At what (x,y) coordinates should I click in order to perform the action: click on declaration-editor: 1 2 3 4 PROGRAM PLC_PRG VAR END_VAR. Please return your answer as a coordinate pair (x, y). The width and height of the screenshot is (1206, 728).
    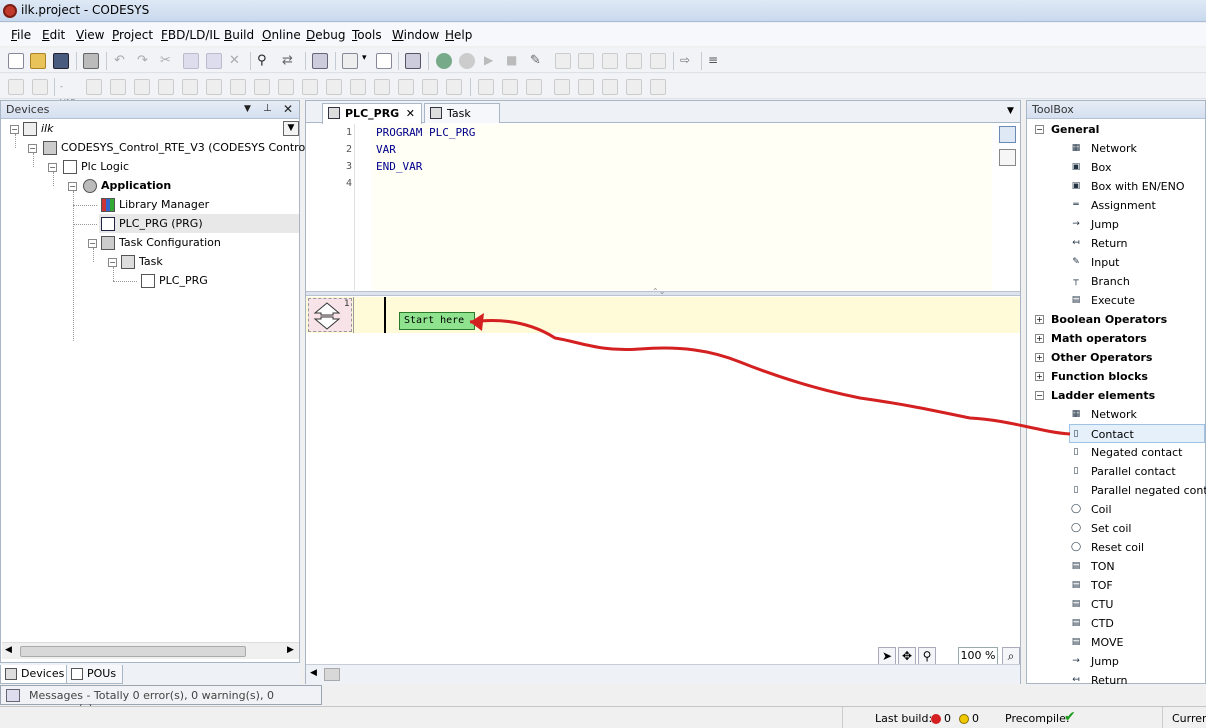
    Looking at the image, I should click on (663, 207).